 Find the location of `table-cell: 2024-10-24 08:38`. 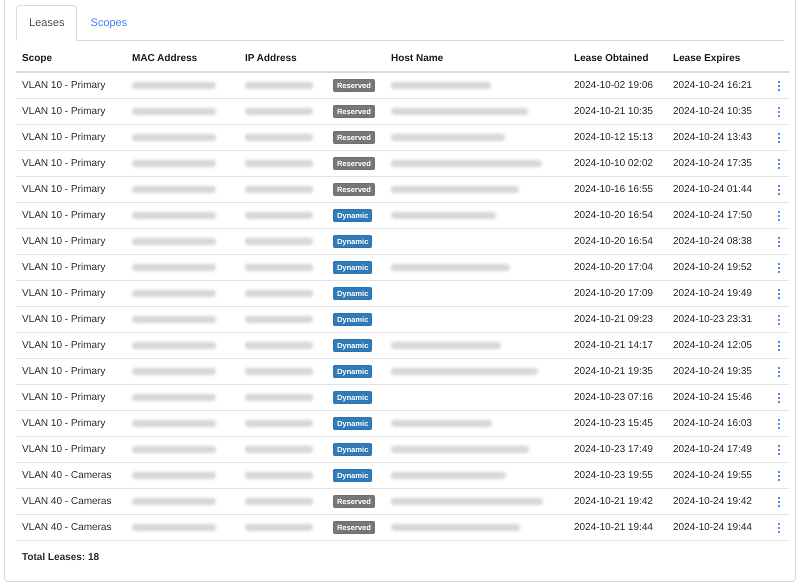

table-cell: 2024-10-24 08:38 is located at coordinates (712, 241).